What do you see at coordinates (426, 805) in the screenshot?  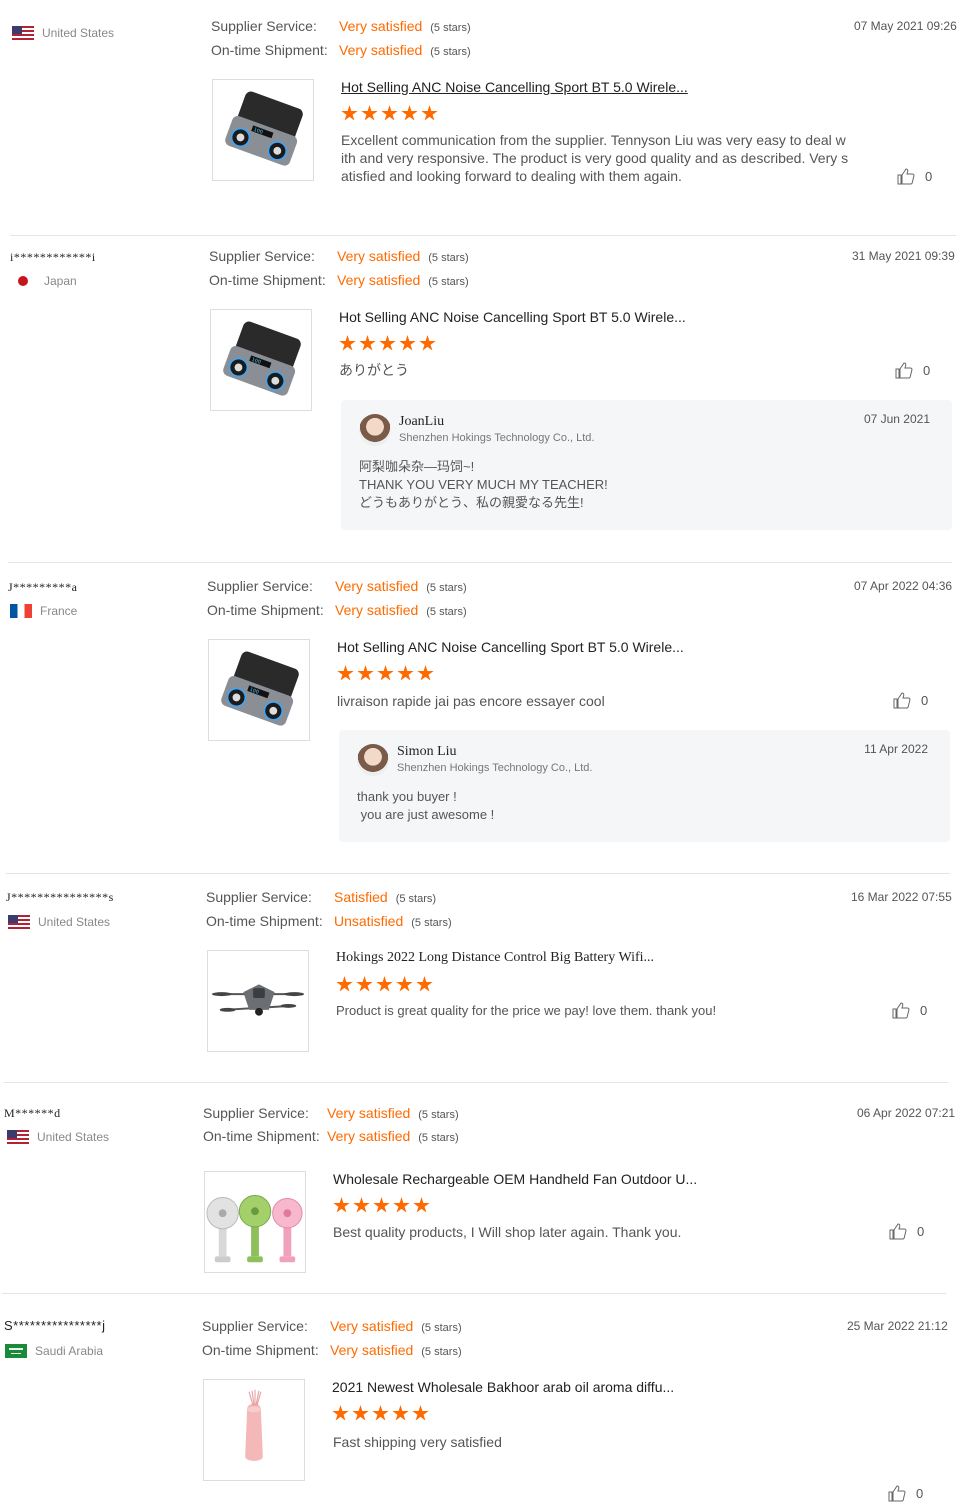 I see `reply-text: thank you buyer ! you are just awesome !` at bounding box center [426, 805].